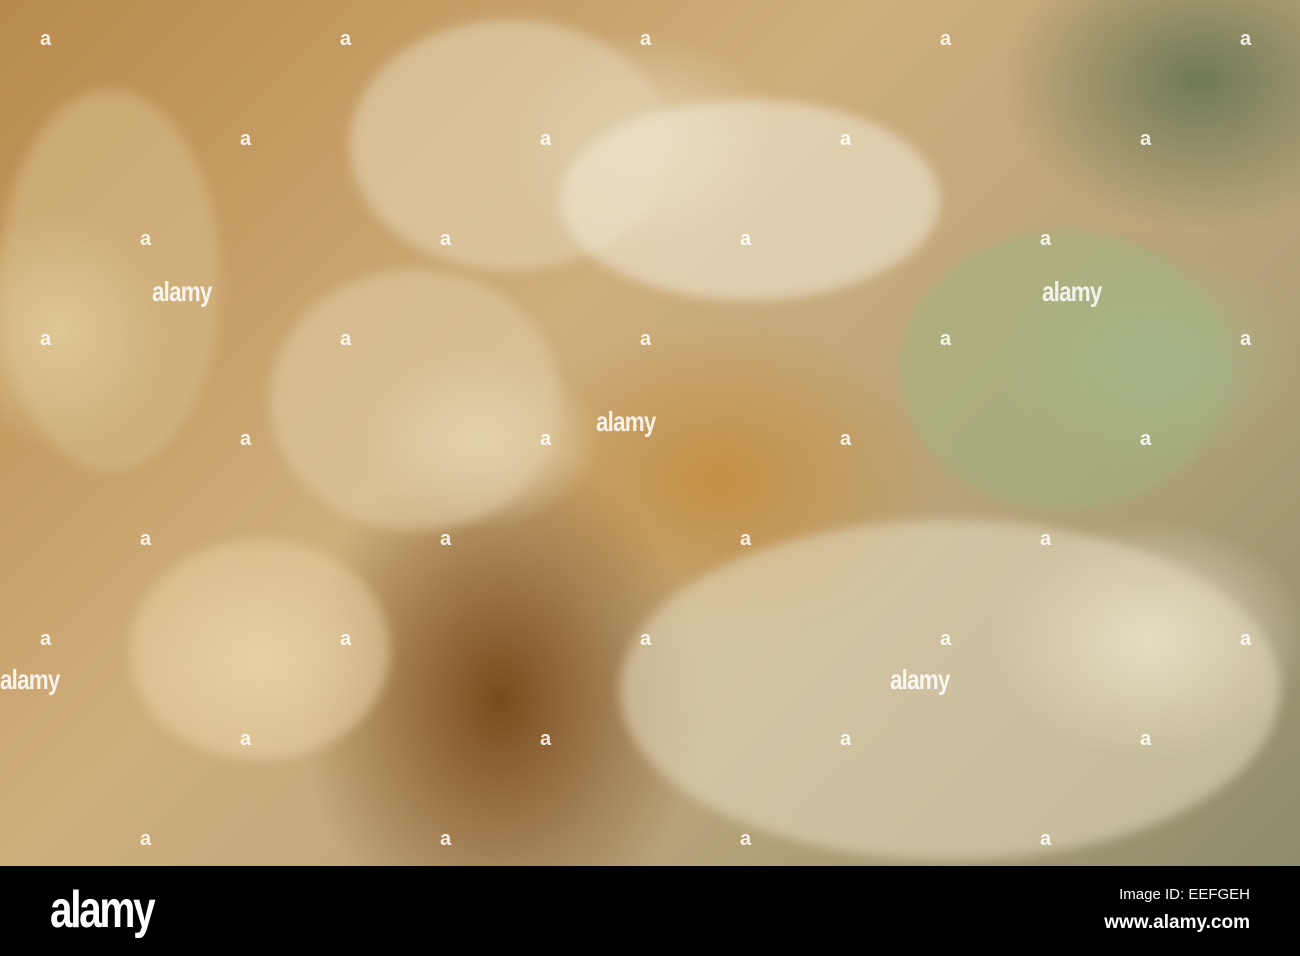 The width and height of the screenshot is (1300, 956). What do you see at coordinates (750, 200) in the screenshot?
I see `coral-ridge` at bounding box center [750, 200].